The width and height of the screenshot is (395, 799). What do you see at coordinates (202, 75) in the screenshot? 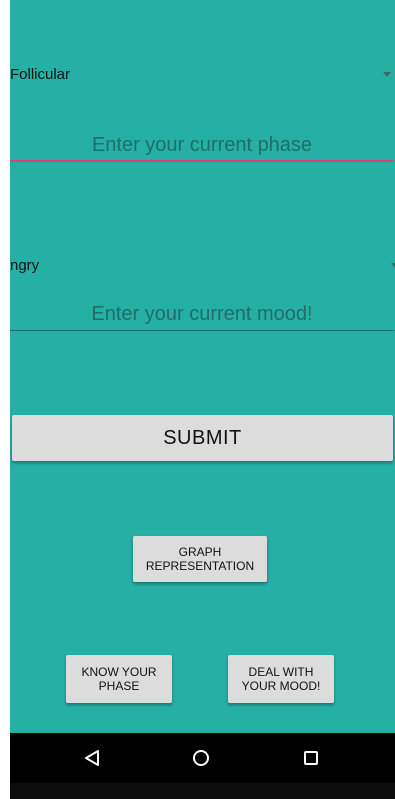
I see `phase-spinner: Follicular` at bounding box center [202, 75].